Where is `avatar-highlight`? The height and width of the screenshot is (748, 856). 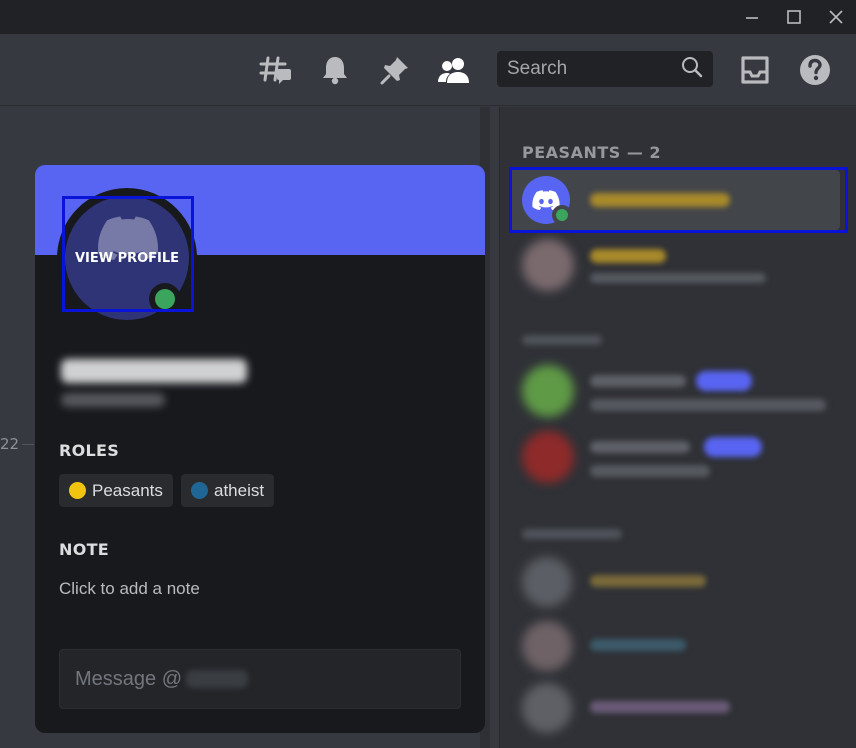 avatar-highlight is located at coordinates (128, 254).